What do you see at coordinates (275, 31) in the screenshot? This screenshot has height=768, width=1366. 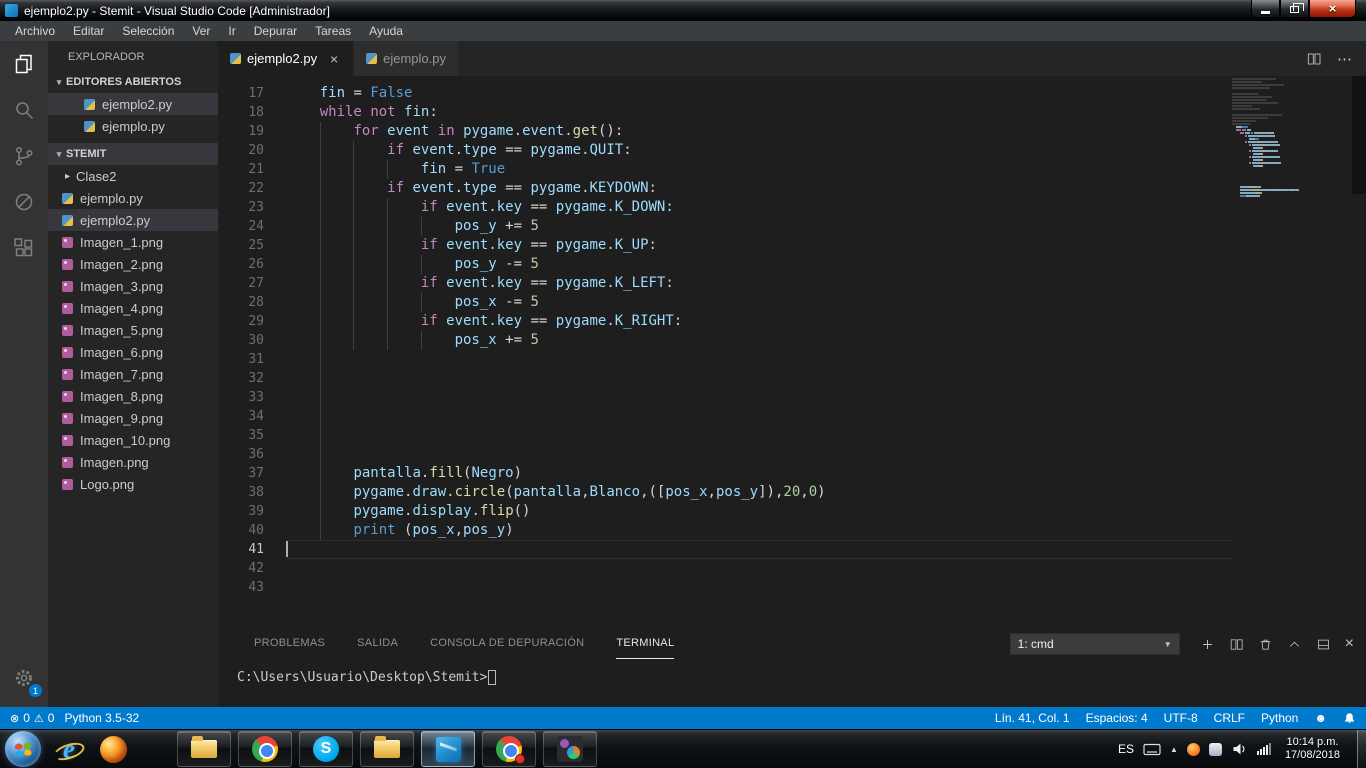 I see `menu-depurar: Depurar` at bounding box center [275, 31].